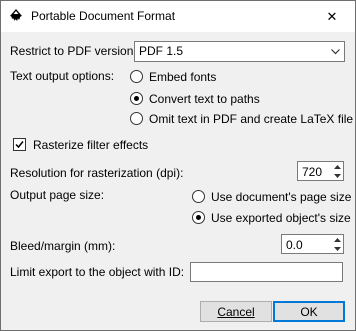 This screenshot has width=356, height=331. I want to click on close-icon: ✕, so click(332, 16).